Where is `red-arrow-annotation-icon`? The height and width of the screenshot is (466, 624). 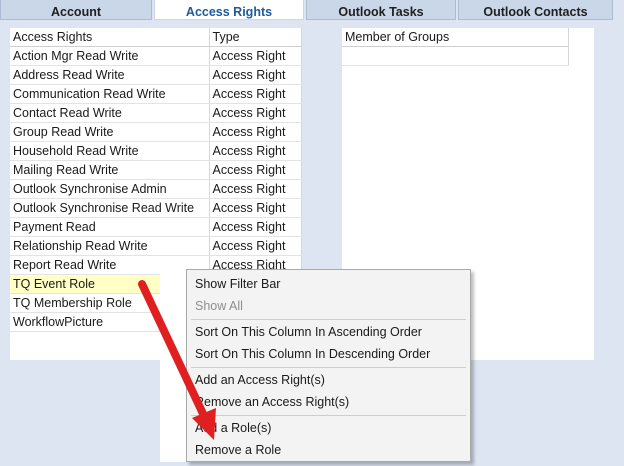 red-arrow-annotation-icon is located at coordinates (177, 360).